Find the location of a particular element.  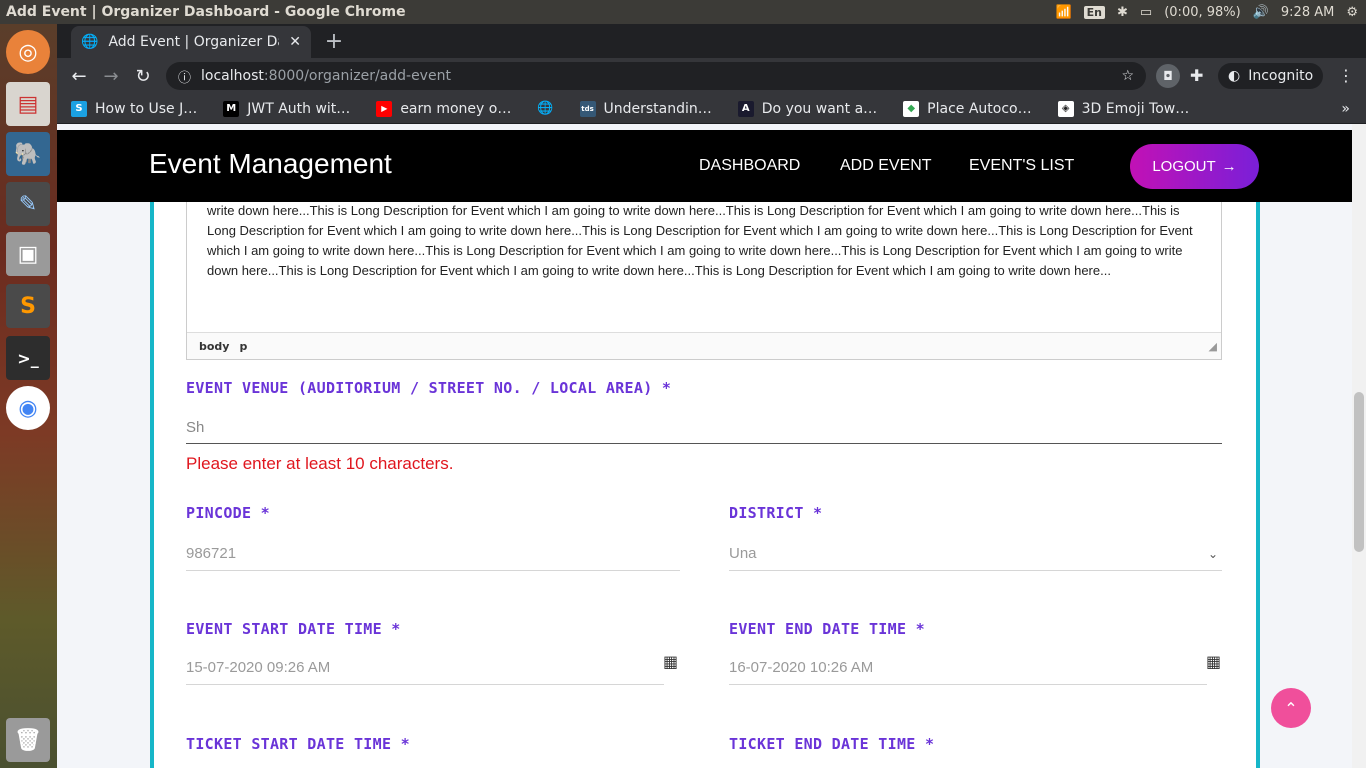

incognito-label: Incognito is located at coordinates (1281, 76).